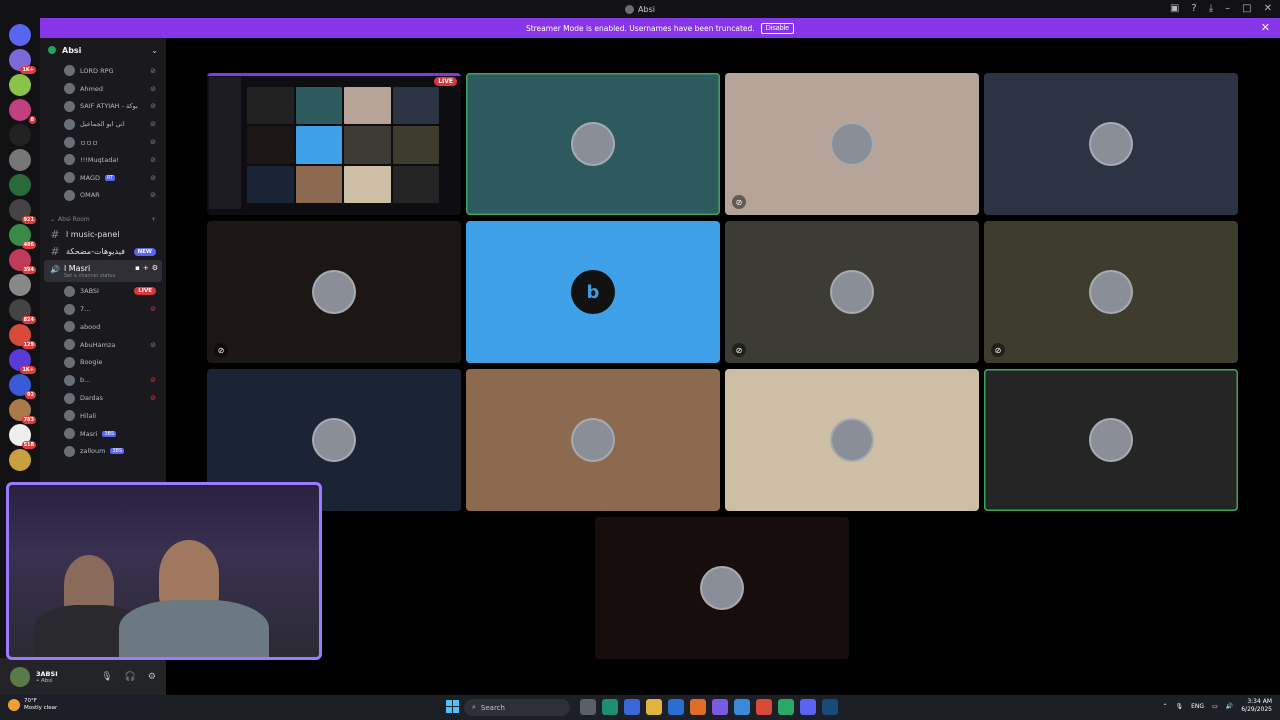 This screenshot has width=1280, height=720. Describe the element at coordinates (764, 707) in the screenshot. I see `chrome-icon` at that location.